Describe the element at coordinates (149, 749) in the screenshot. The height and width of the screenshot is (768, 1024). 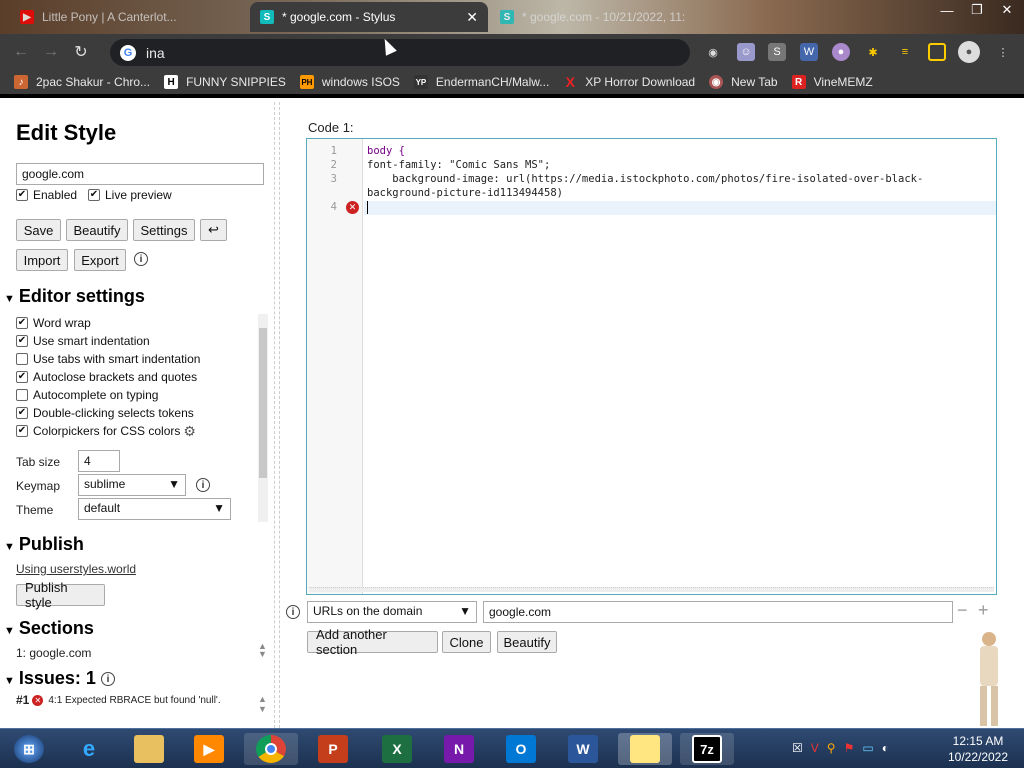
I see `taskbar-explorer` at that location.